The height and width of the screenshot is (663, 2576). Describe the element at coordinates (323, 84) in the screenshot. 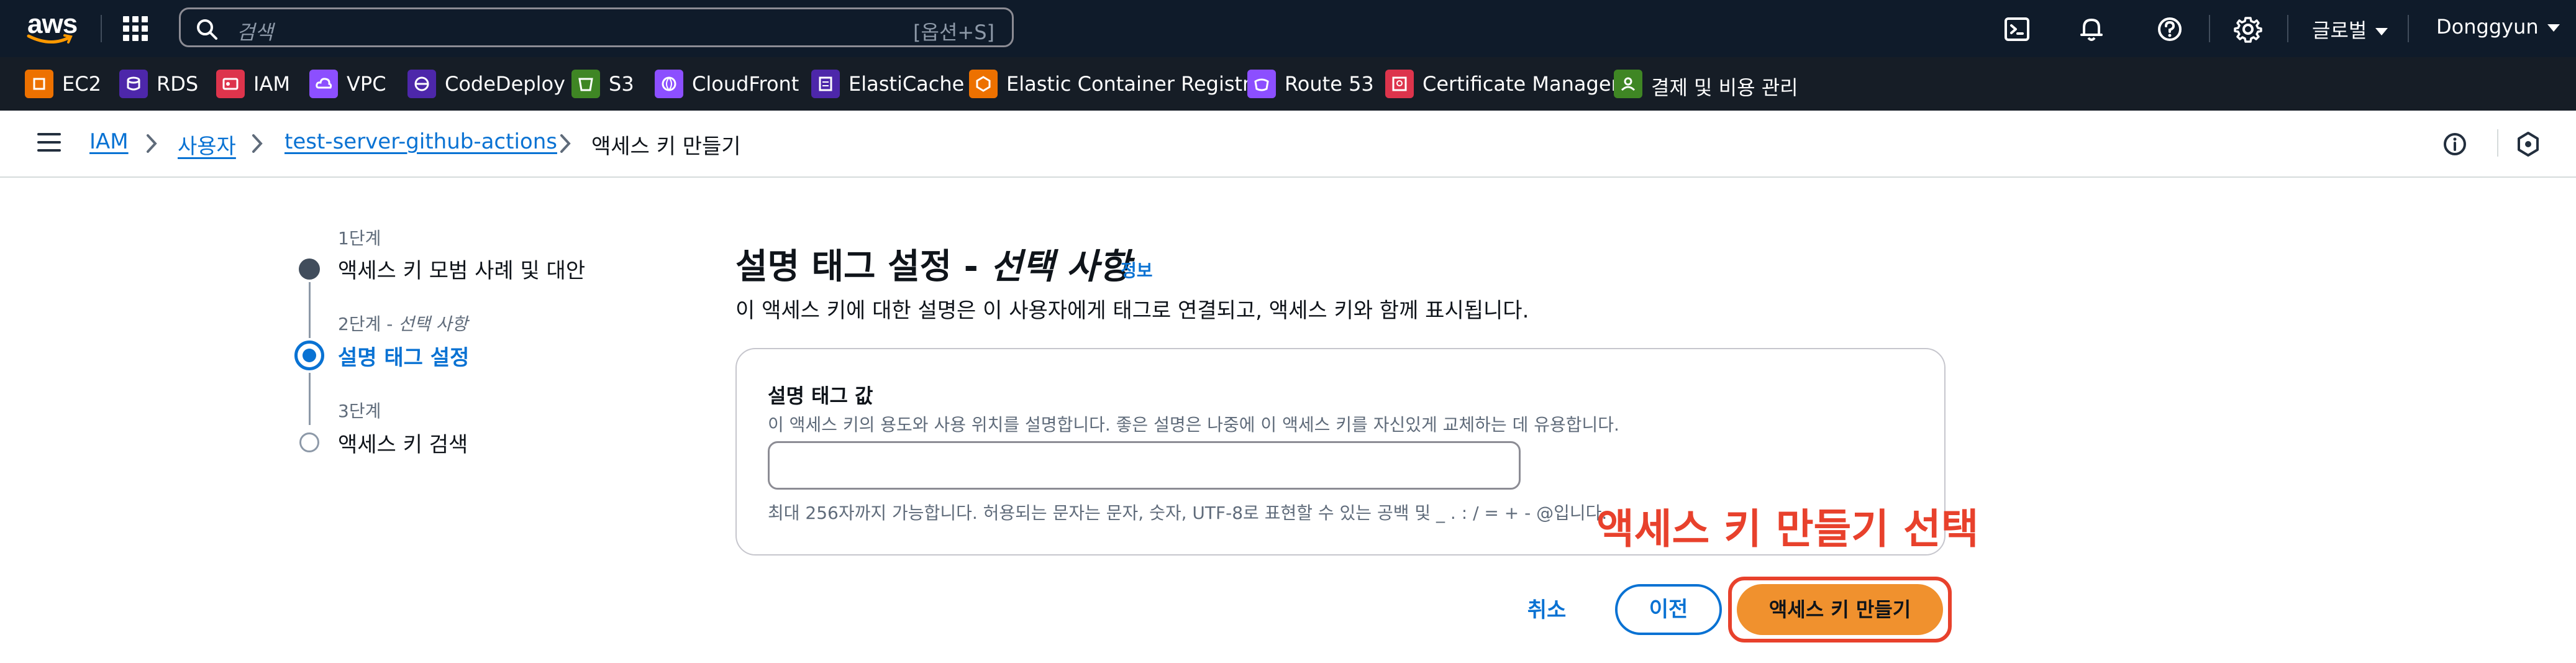

I see `vpc-icon` at that location.